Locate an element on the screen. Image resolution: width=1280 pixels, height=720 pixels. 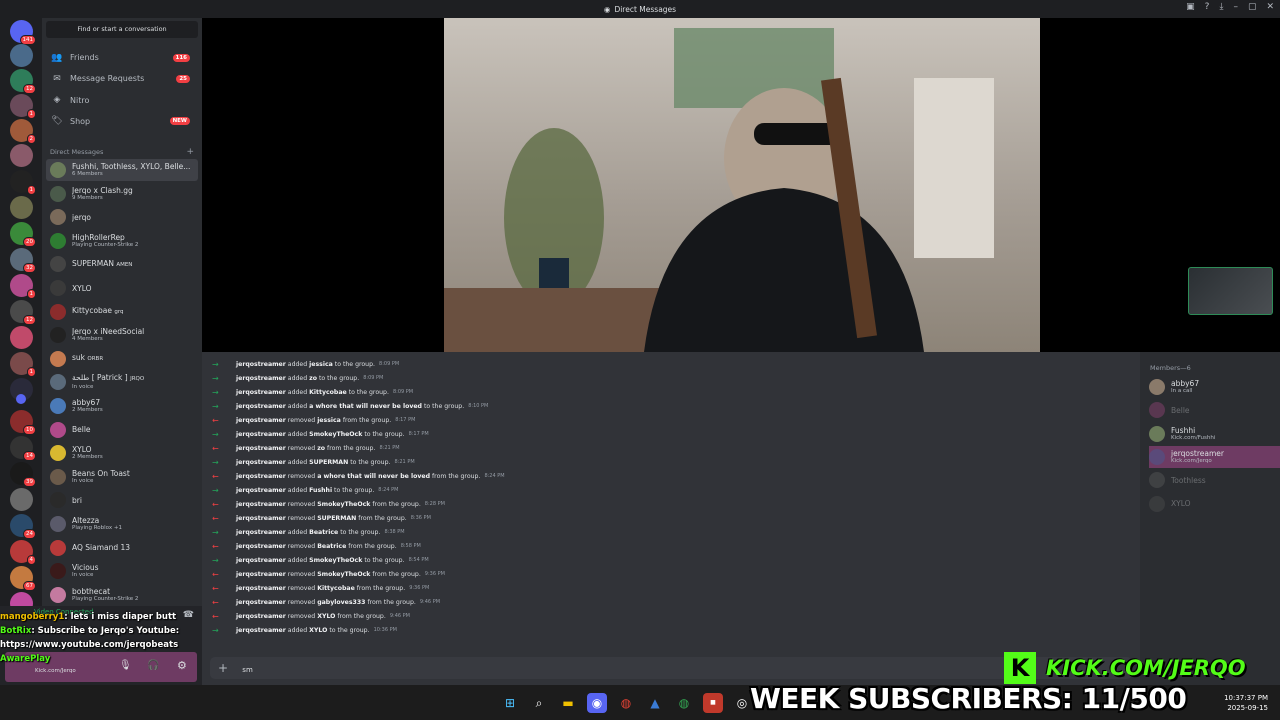
self-video-thumbnail is located at coordinates (1230, 291).